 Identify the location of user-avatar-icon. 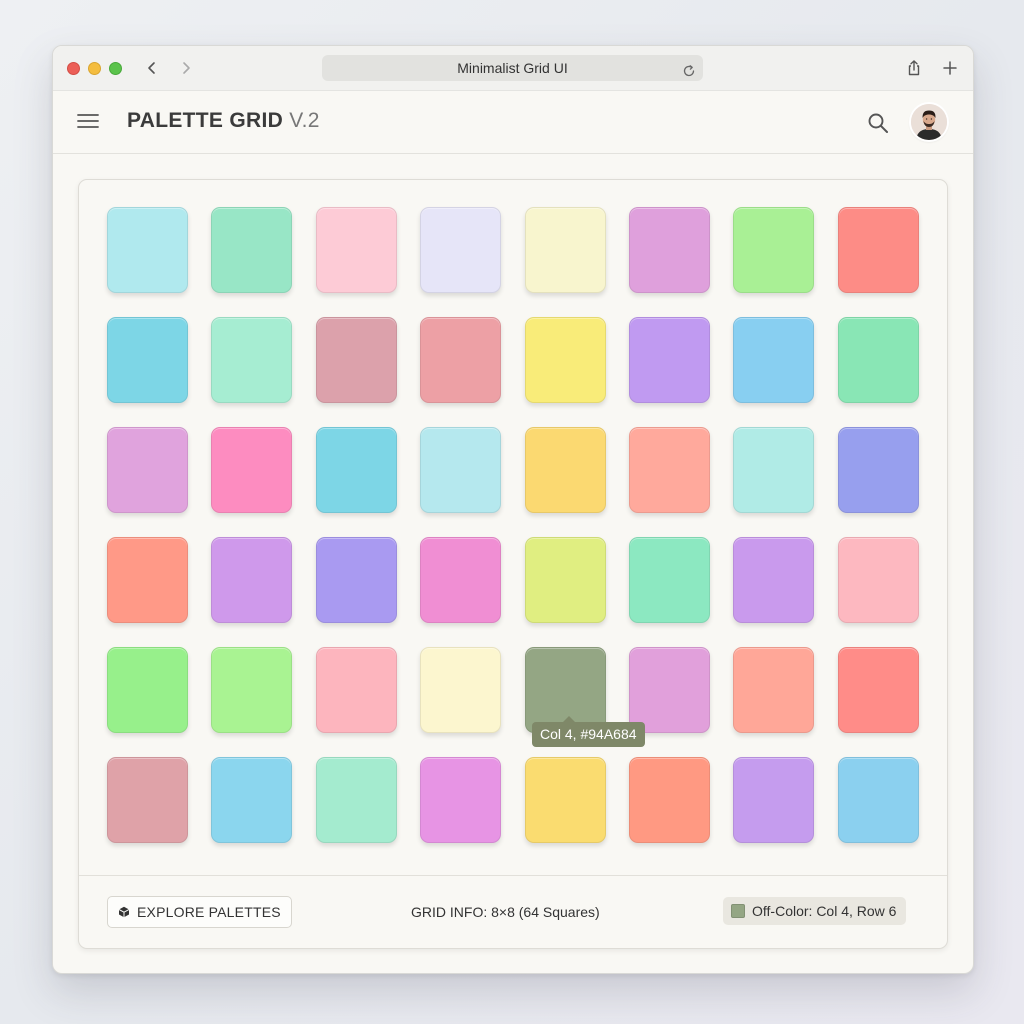
(929, 122).